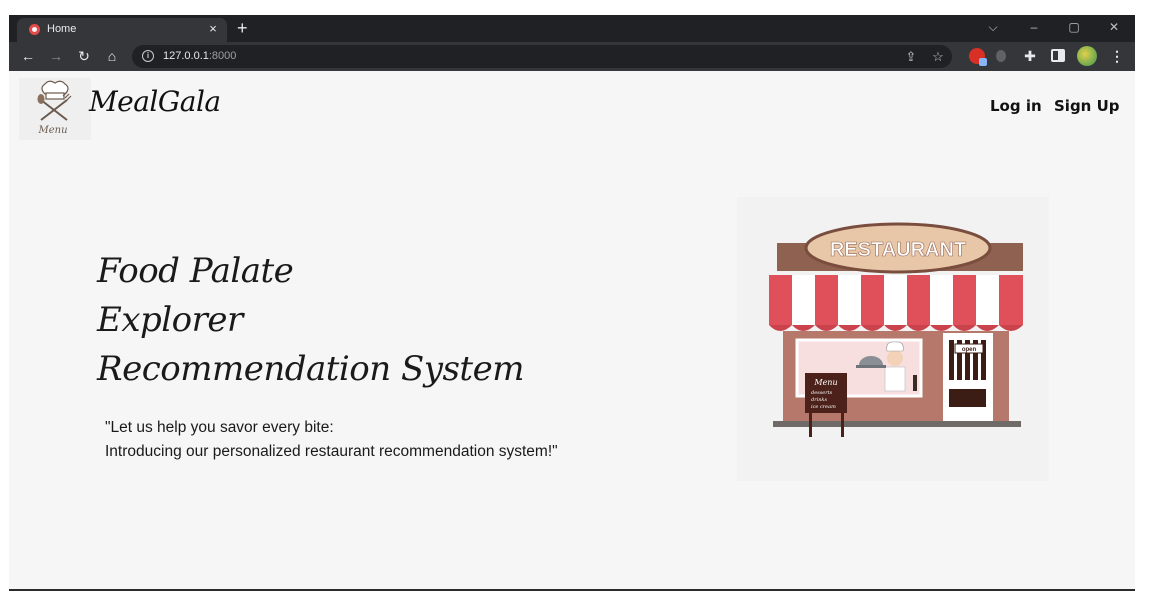 The width and height of the screenshot is (1158, 612). What do you see at coordinates (542, 56) in the screenshot?
I see `address-bar: i 127.0.0.1:8000 ⇪ ☆` at bounding box center [542, 56].